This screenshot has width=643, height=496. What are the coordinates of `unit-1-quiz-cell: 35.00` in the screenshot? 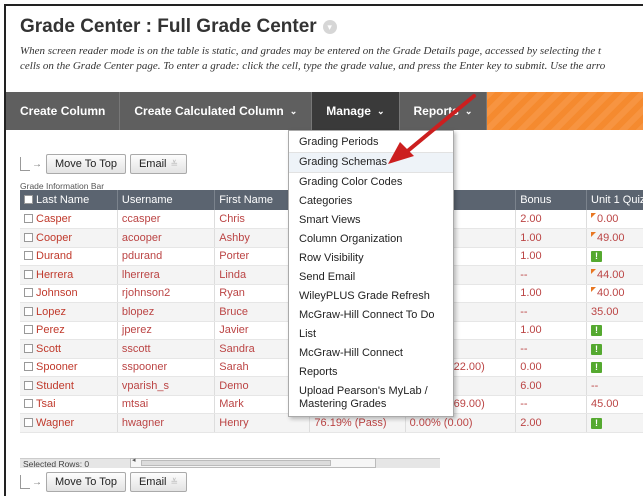 It's located at (614, 312).